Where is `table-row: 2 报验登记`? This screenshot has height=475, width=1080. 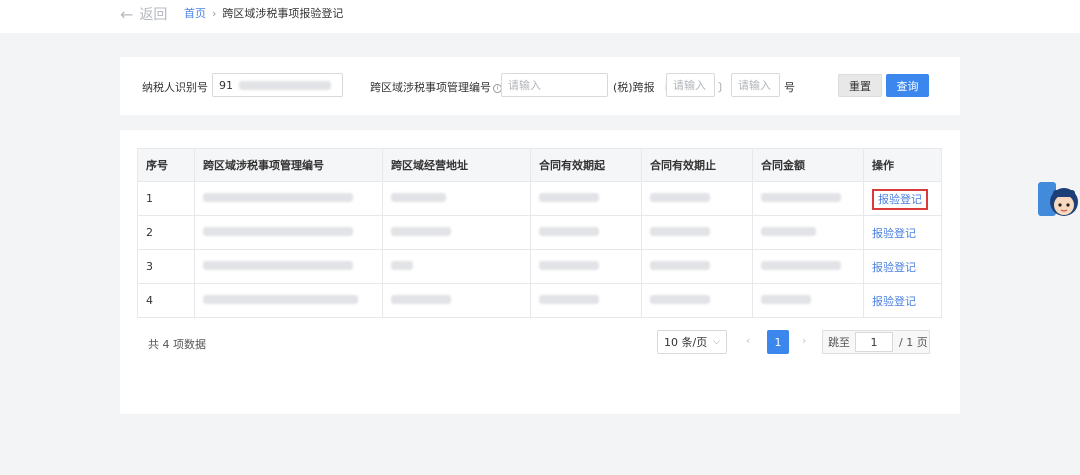
table-row: 2 报验登记 is located at coordinates (539, 232).